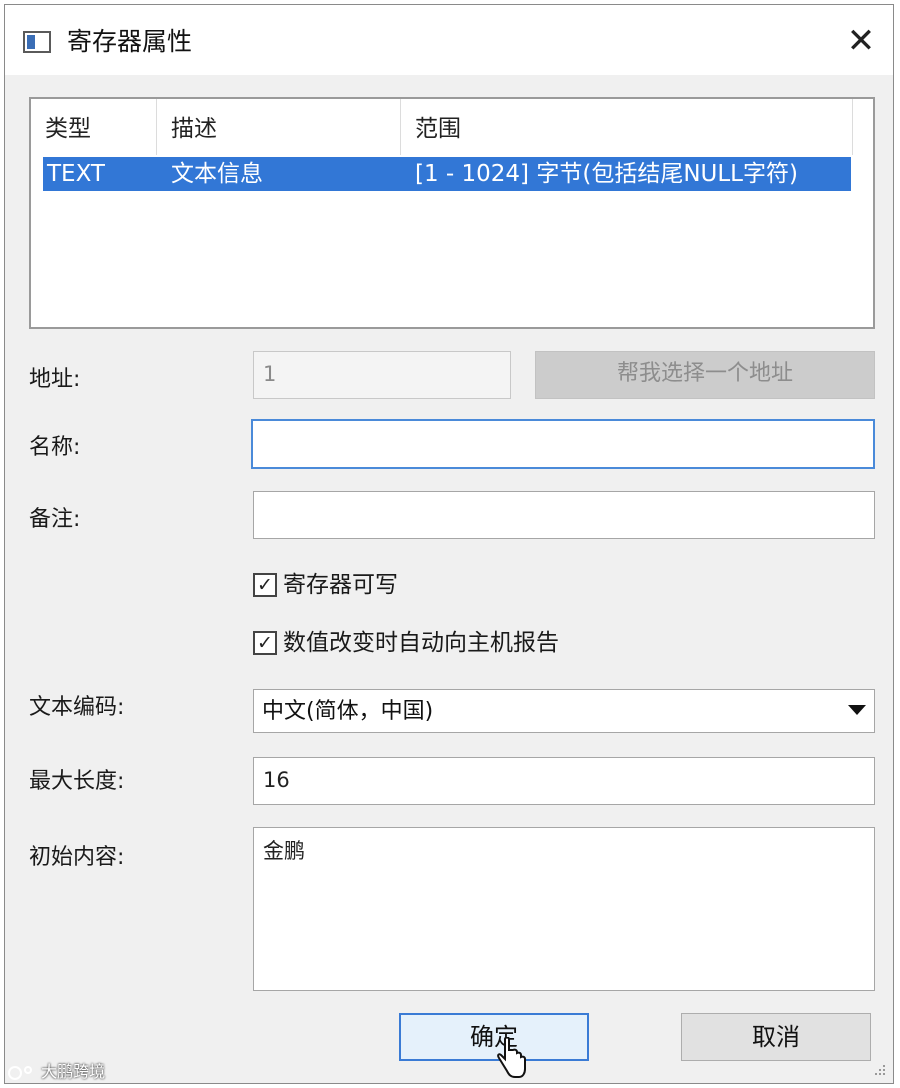  What do you see at coordinates (94, 127) in the screenshot?
I see `column-header-type: 类型` at bounding box center [94, 127].